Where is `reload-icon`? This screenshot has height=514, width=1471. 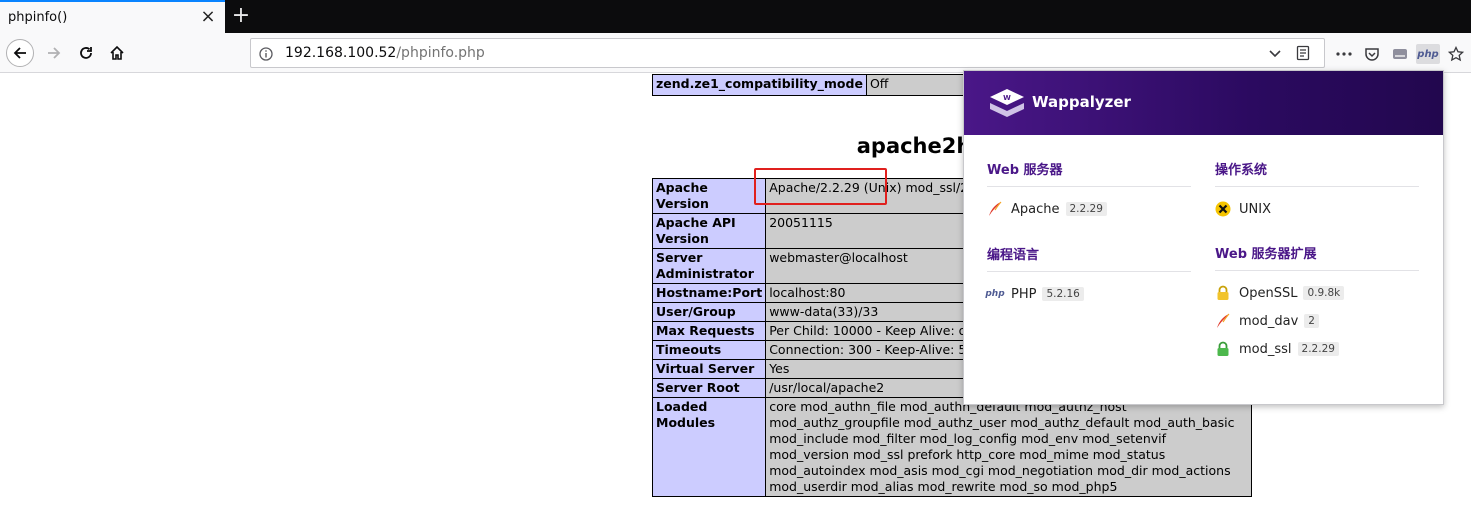
reload-icon is located at coordinates (86, 53).